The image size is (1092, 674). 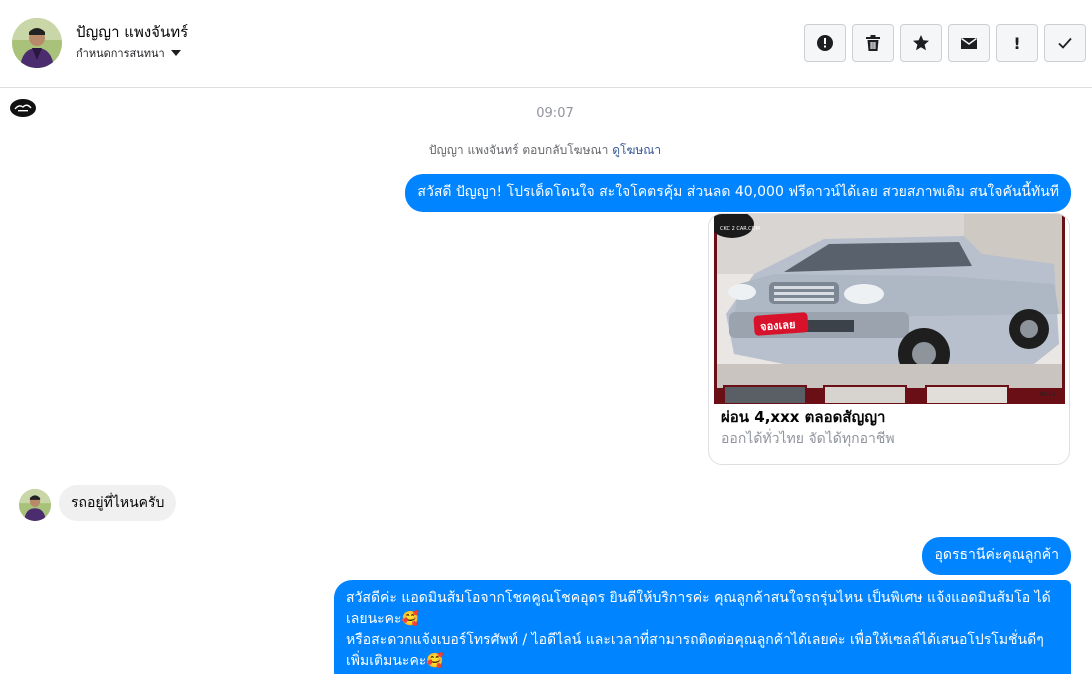 I want to click on star-icon, so click(x=921, y=43).